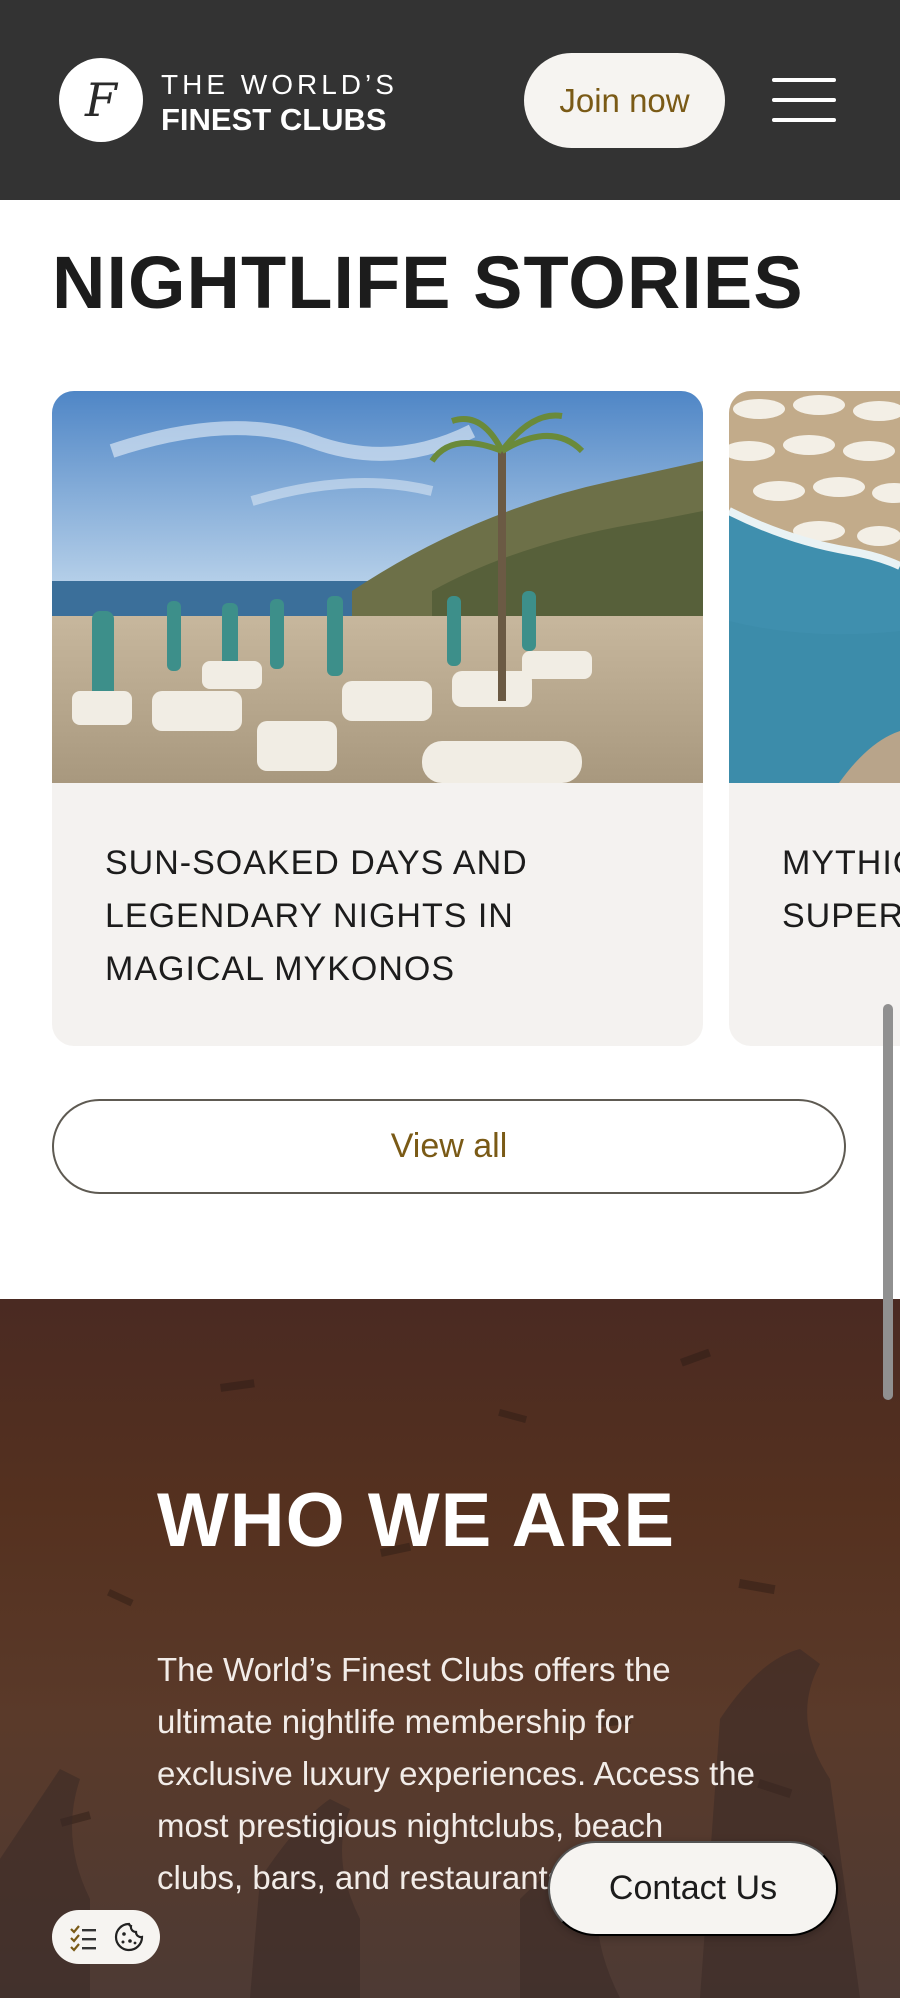 This screenshot has height=1998, width=900. What do you see at coordinates (450, 100) in the screenshot?
I see `site-header: F THE WORLD’S FINEST CLUBS Join now` at bounding box center [450, 100].